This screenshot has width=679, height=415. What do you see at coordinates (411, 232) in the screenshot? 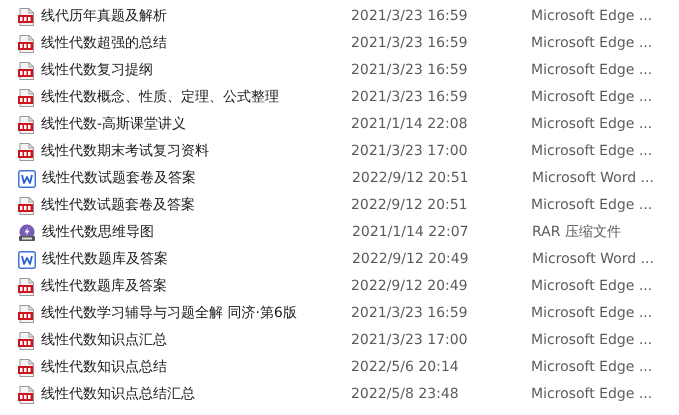
I see `date-modified: 2021/1/14 22:07` at bounding box center [411, 232].